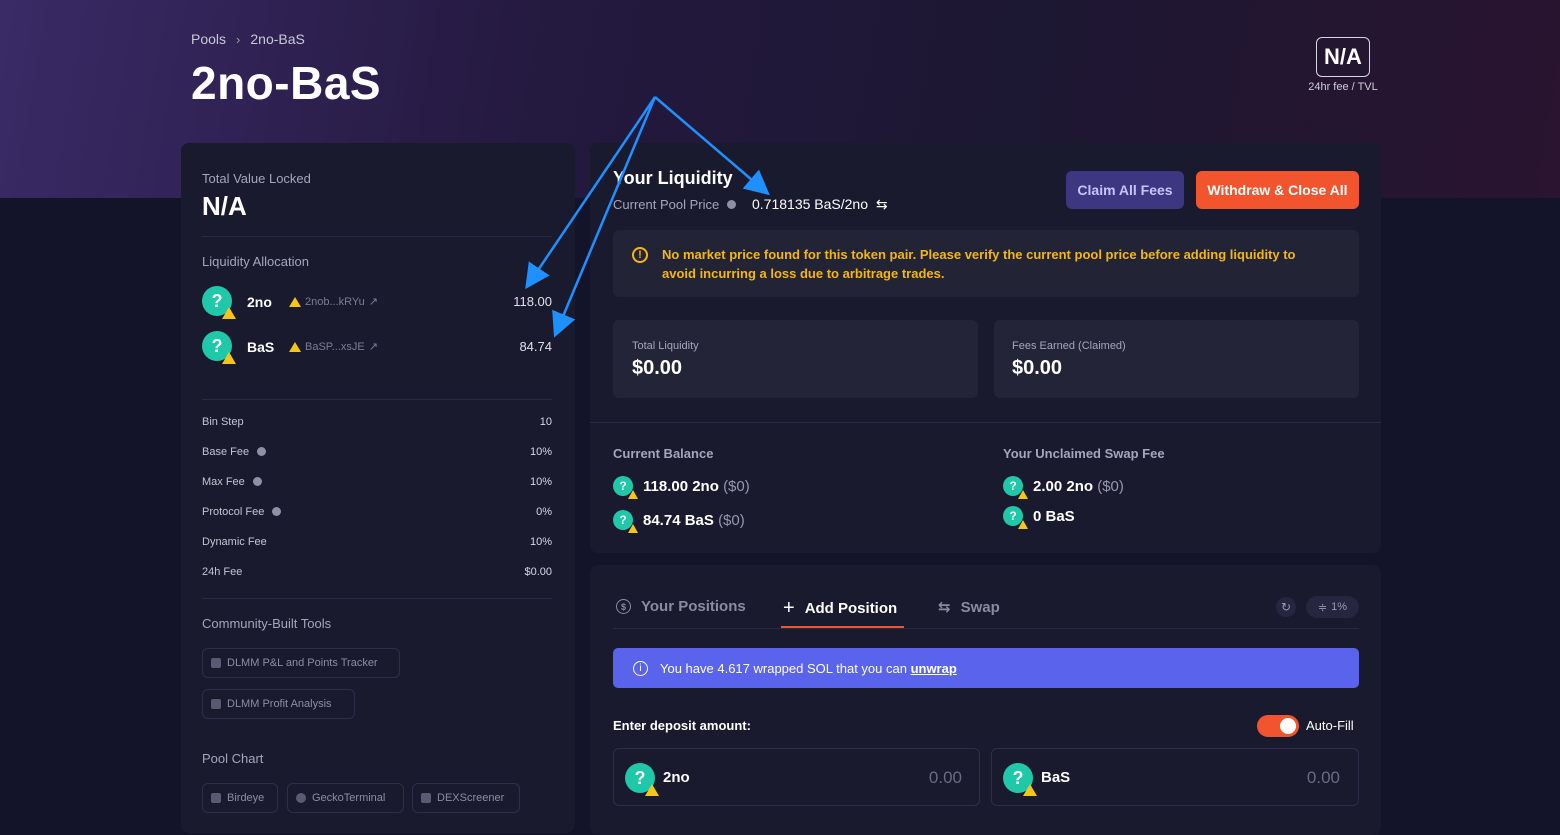  What do you see at coordinates (1056, 777) in the screenshot?
I see `input-token-symbol: BaS` at bounding box center [1056, 777].